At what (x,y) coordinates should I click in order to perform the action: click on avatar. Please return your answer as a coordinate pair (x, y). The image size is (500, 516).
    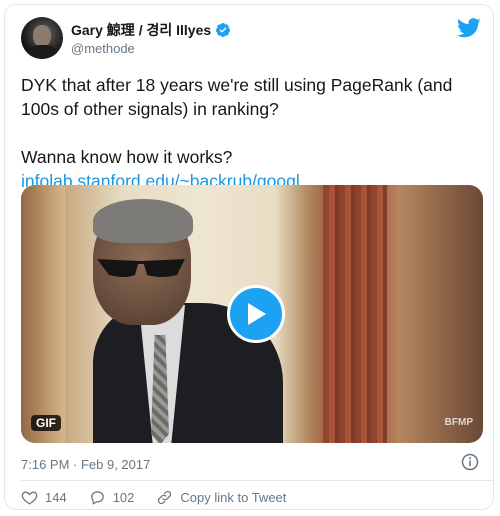
    Looking at the image, I should click on (42, 38).